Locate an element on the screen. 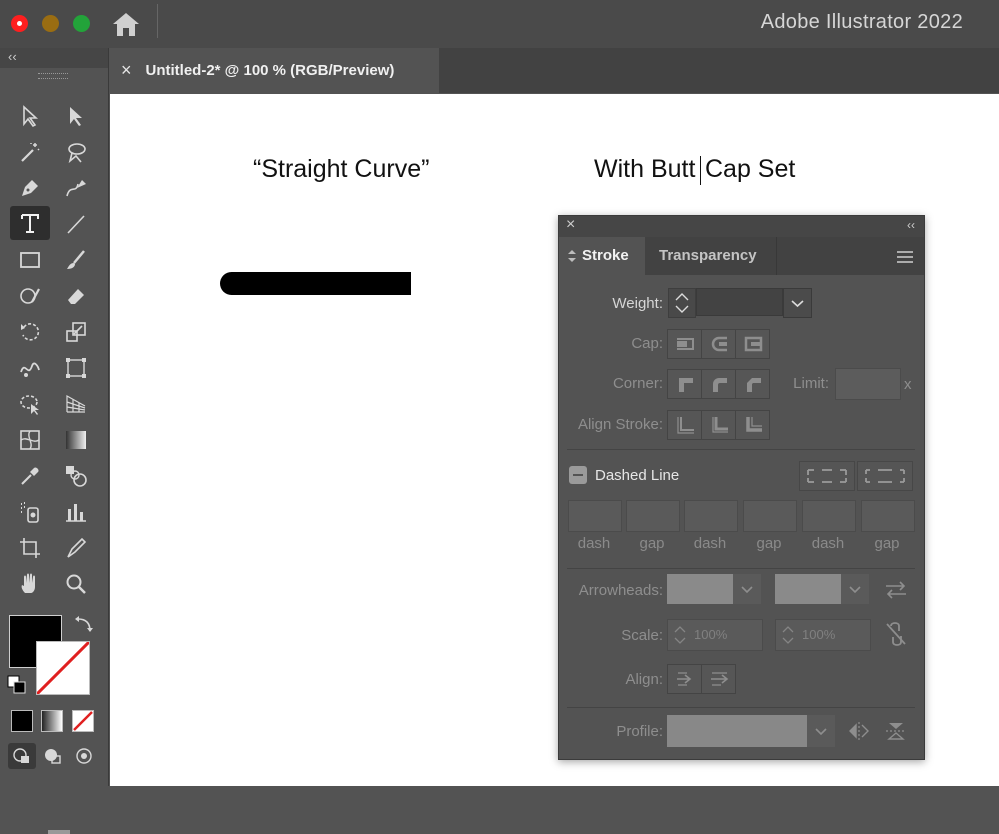 The image size is (999, 834). bevel-join-button is located at coordinates (752, 384).